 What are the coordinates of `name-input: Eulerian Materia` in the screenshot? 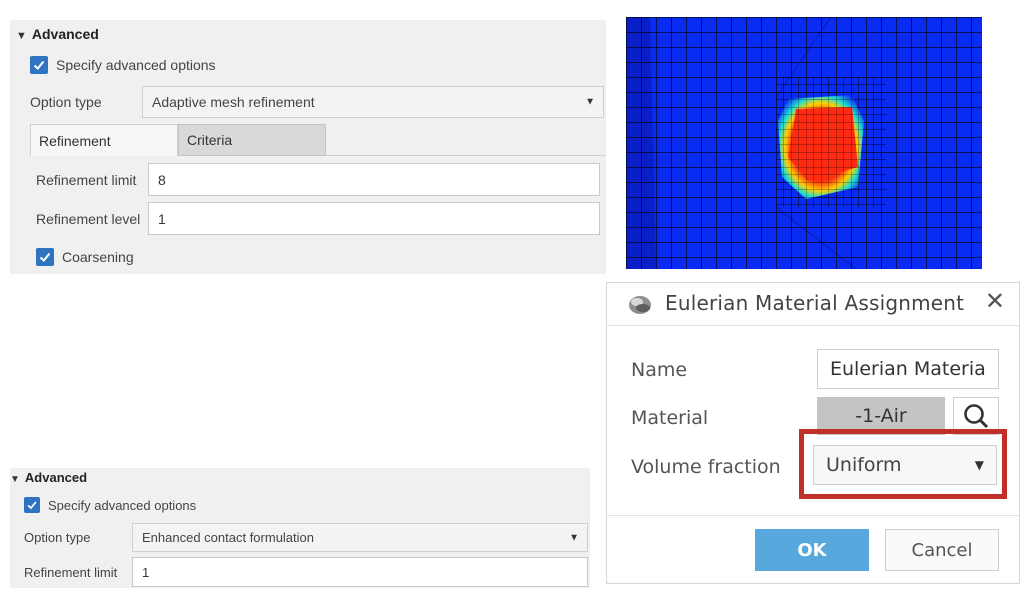 It's located at (908, 369).